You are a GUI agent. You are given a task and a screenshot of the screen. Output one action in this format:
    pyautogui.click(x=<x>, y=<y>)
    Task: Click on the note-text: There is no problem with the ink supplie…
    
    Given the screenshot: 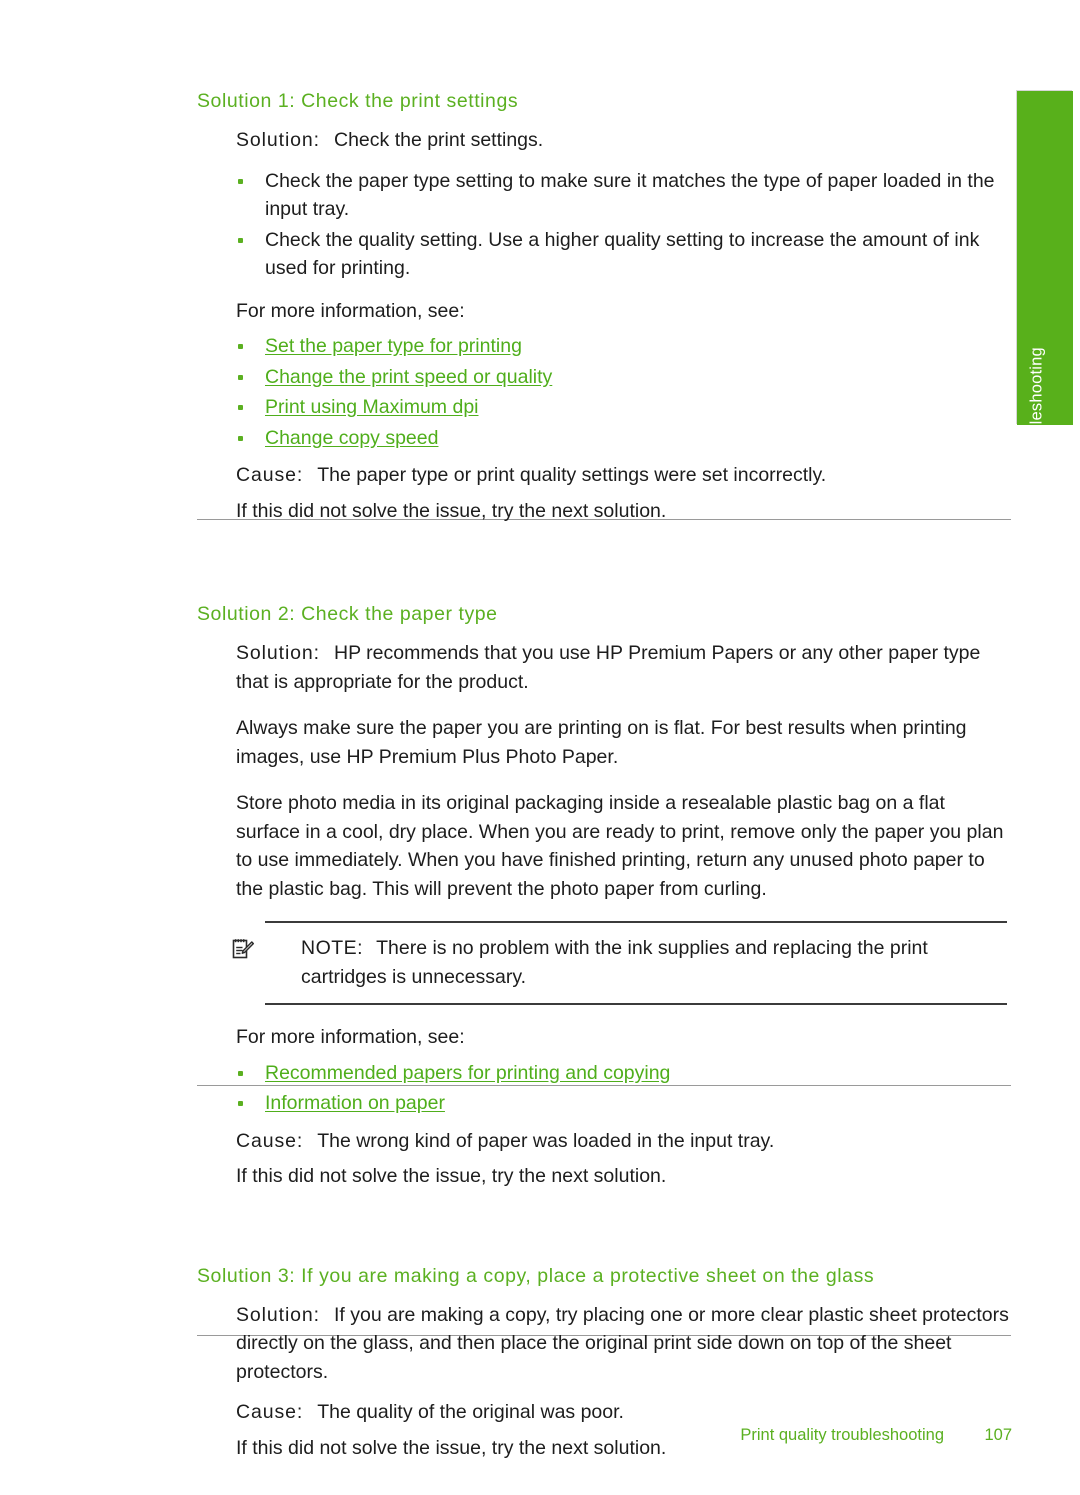 What is the action you would take?
    pyautogui.click(x=614, y=962)
    